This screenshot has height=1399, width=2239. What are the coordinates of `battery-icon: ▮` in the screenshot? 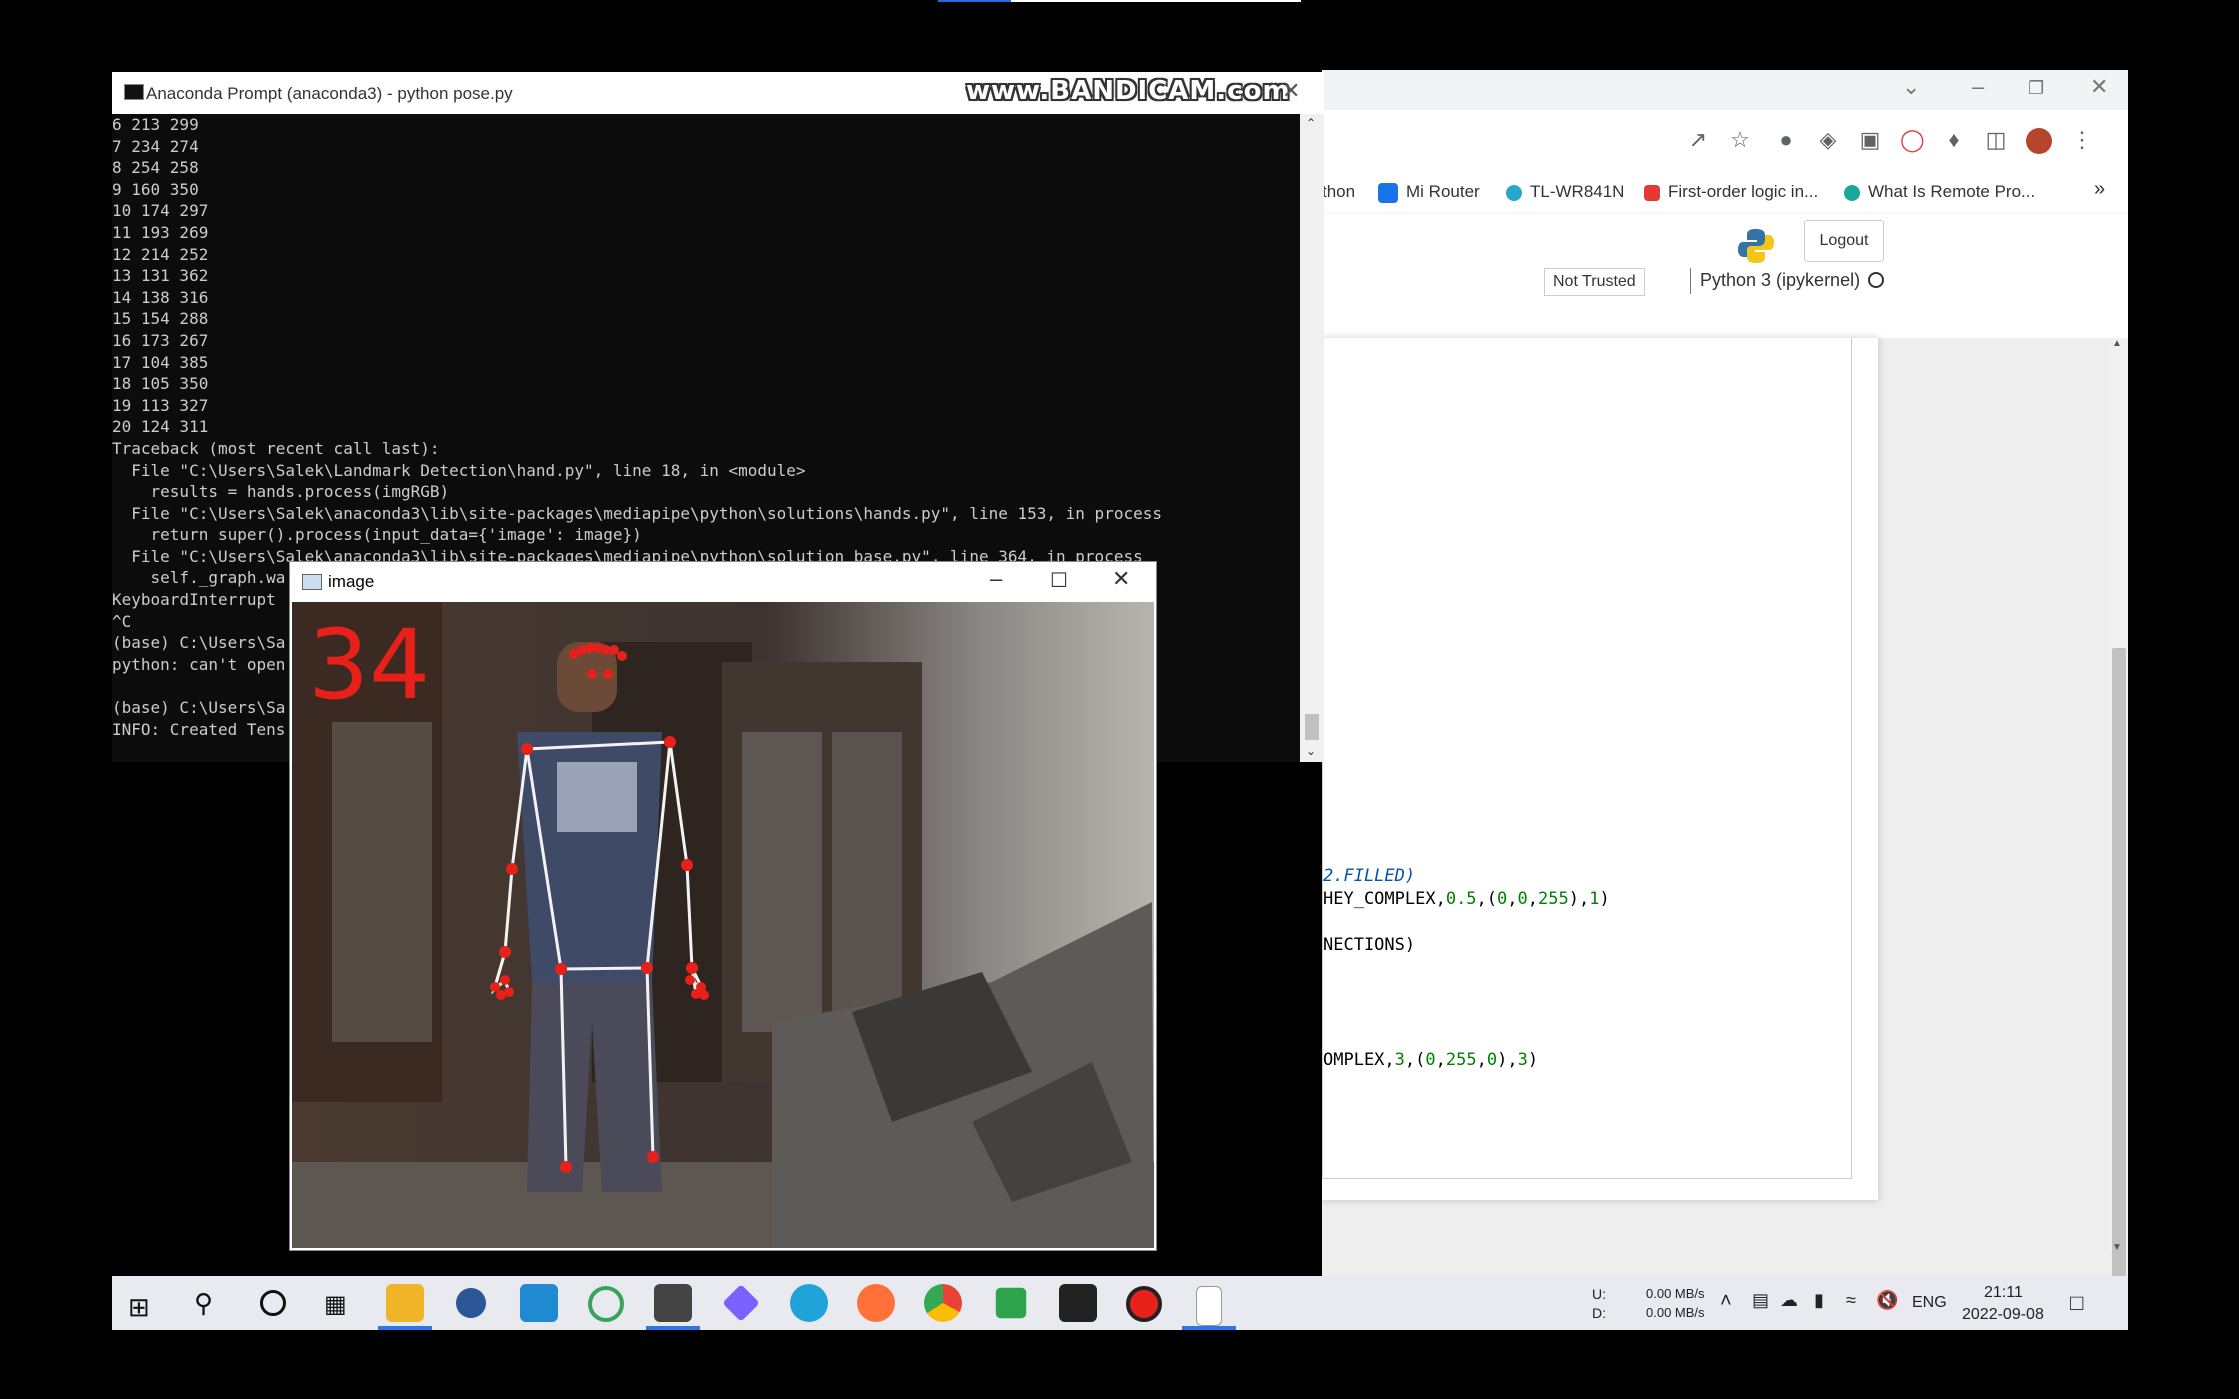 It's located at (1819, 1300).